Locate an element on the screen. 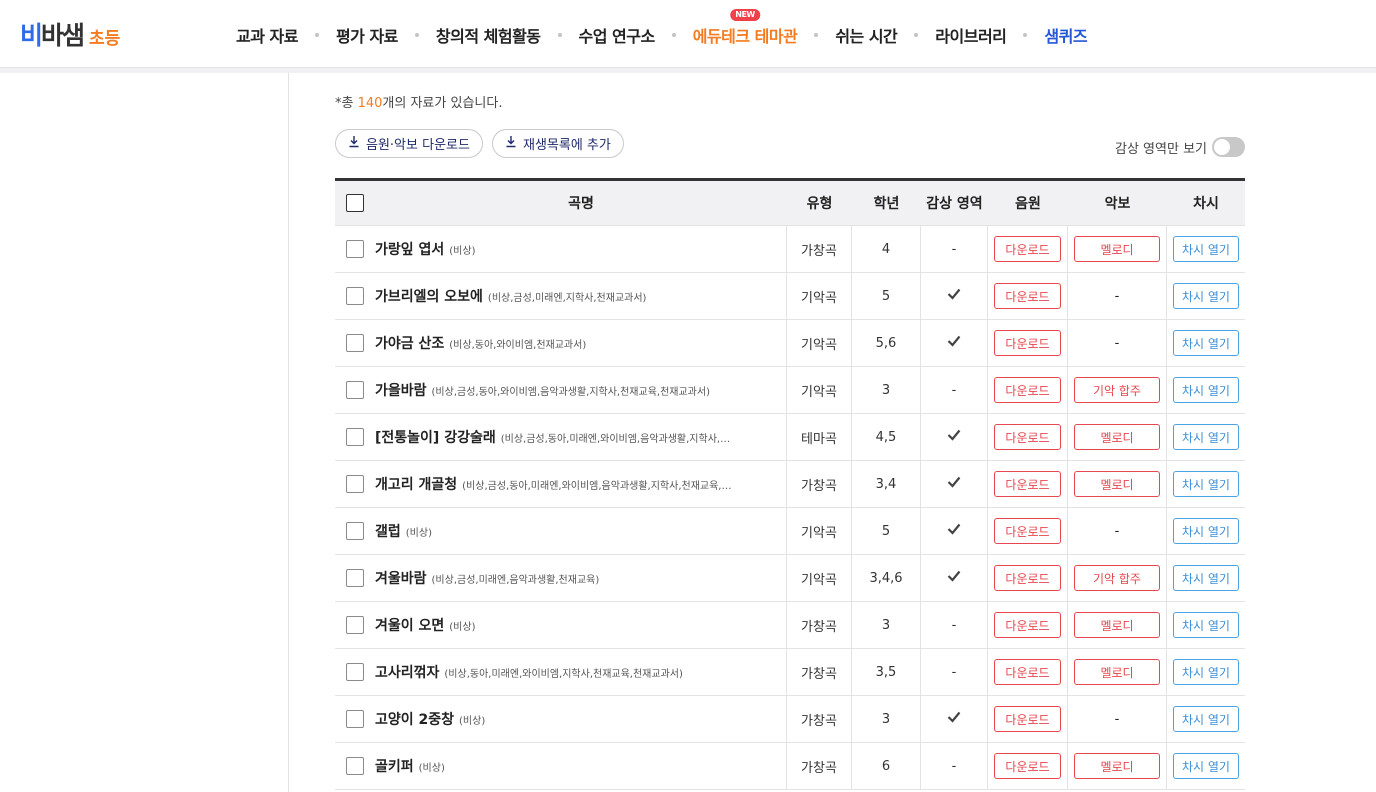  song-grade: 5 is located at coordinates (886, 531).